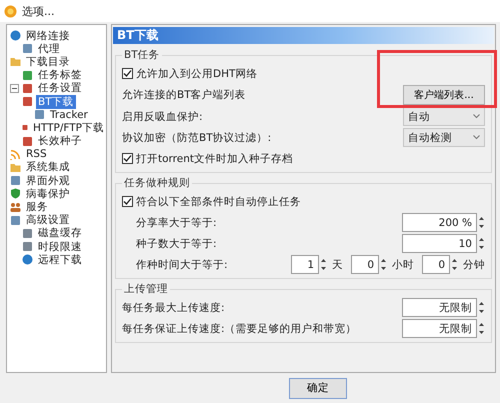 The height and width of the screenshot is (403, 500). What do you see at coordinates (197, 137) in the screenshot?
I see `field-label: 协议加密（防范BT协议过滤）:` at bounding box center [197, 137].